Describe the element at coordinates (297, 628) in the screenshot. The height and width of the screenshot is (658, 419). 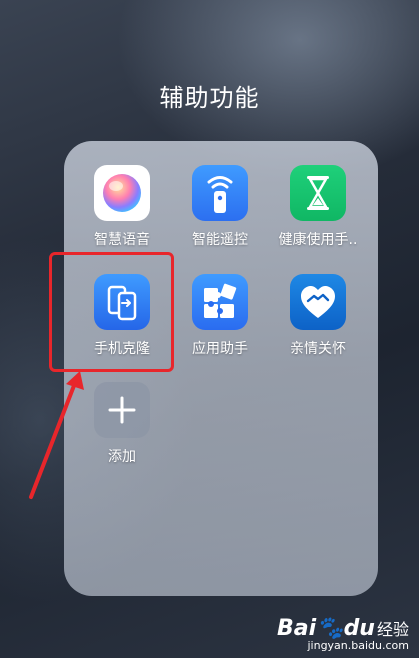
I see `watermark-brand: Bai` at that location.